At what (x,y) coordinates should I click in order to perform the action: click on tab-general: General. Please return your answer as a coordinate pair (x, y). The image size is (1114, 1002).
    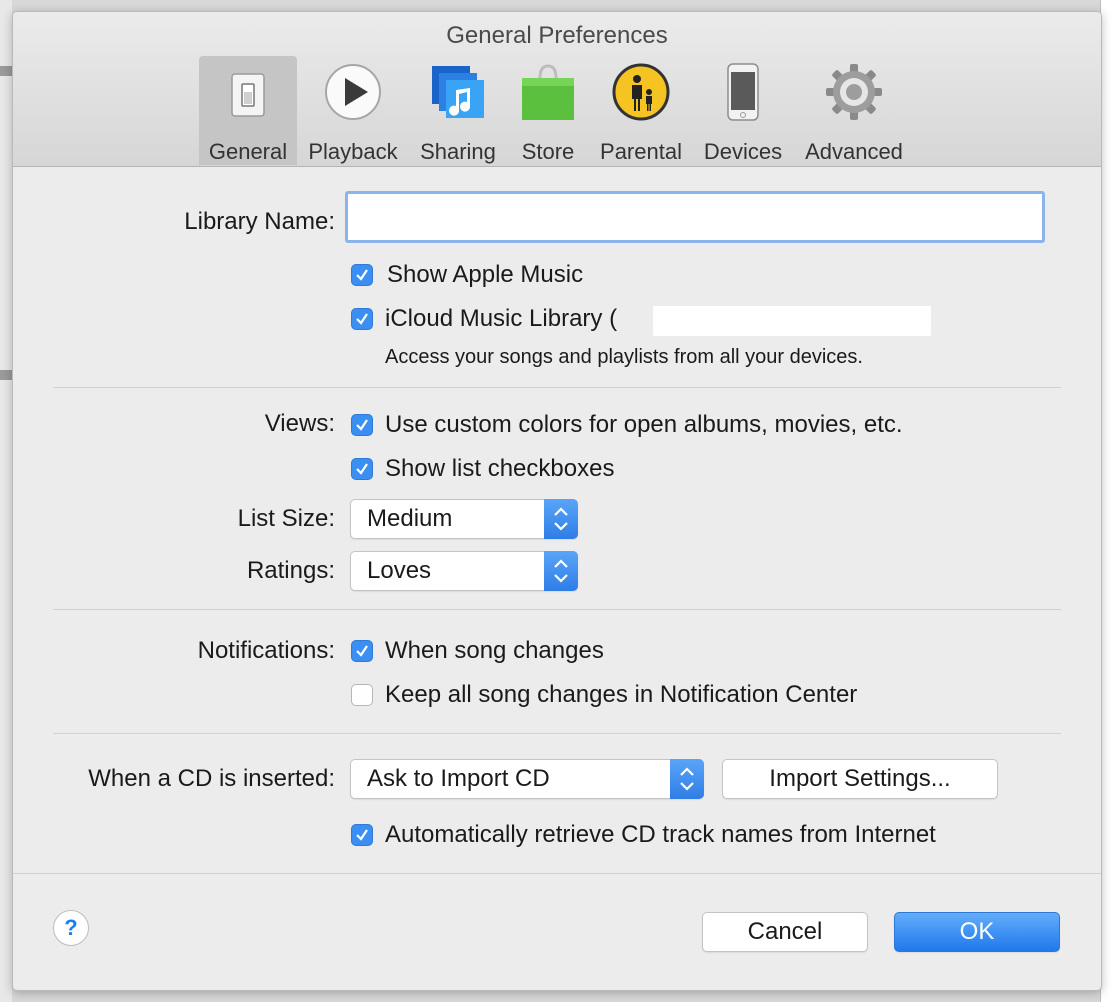
    Looking at the image, I should click on (248, 110).